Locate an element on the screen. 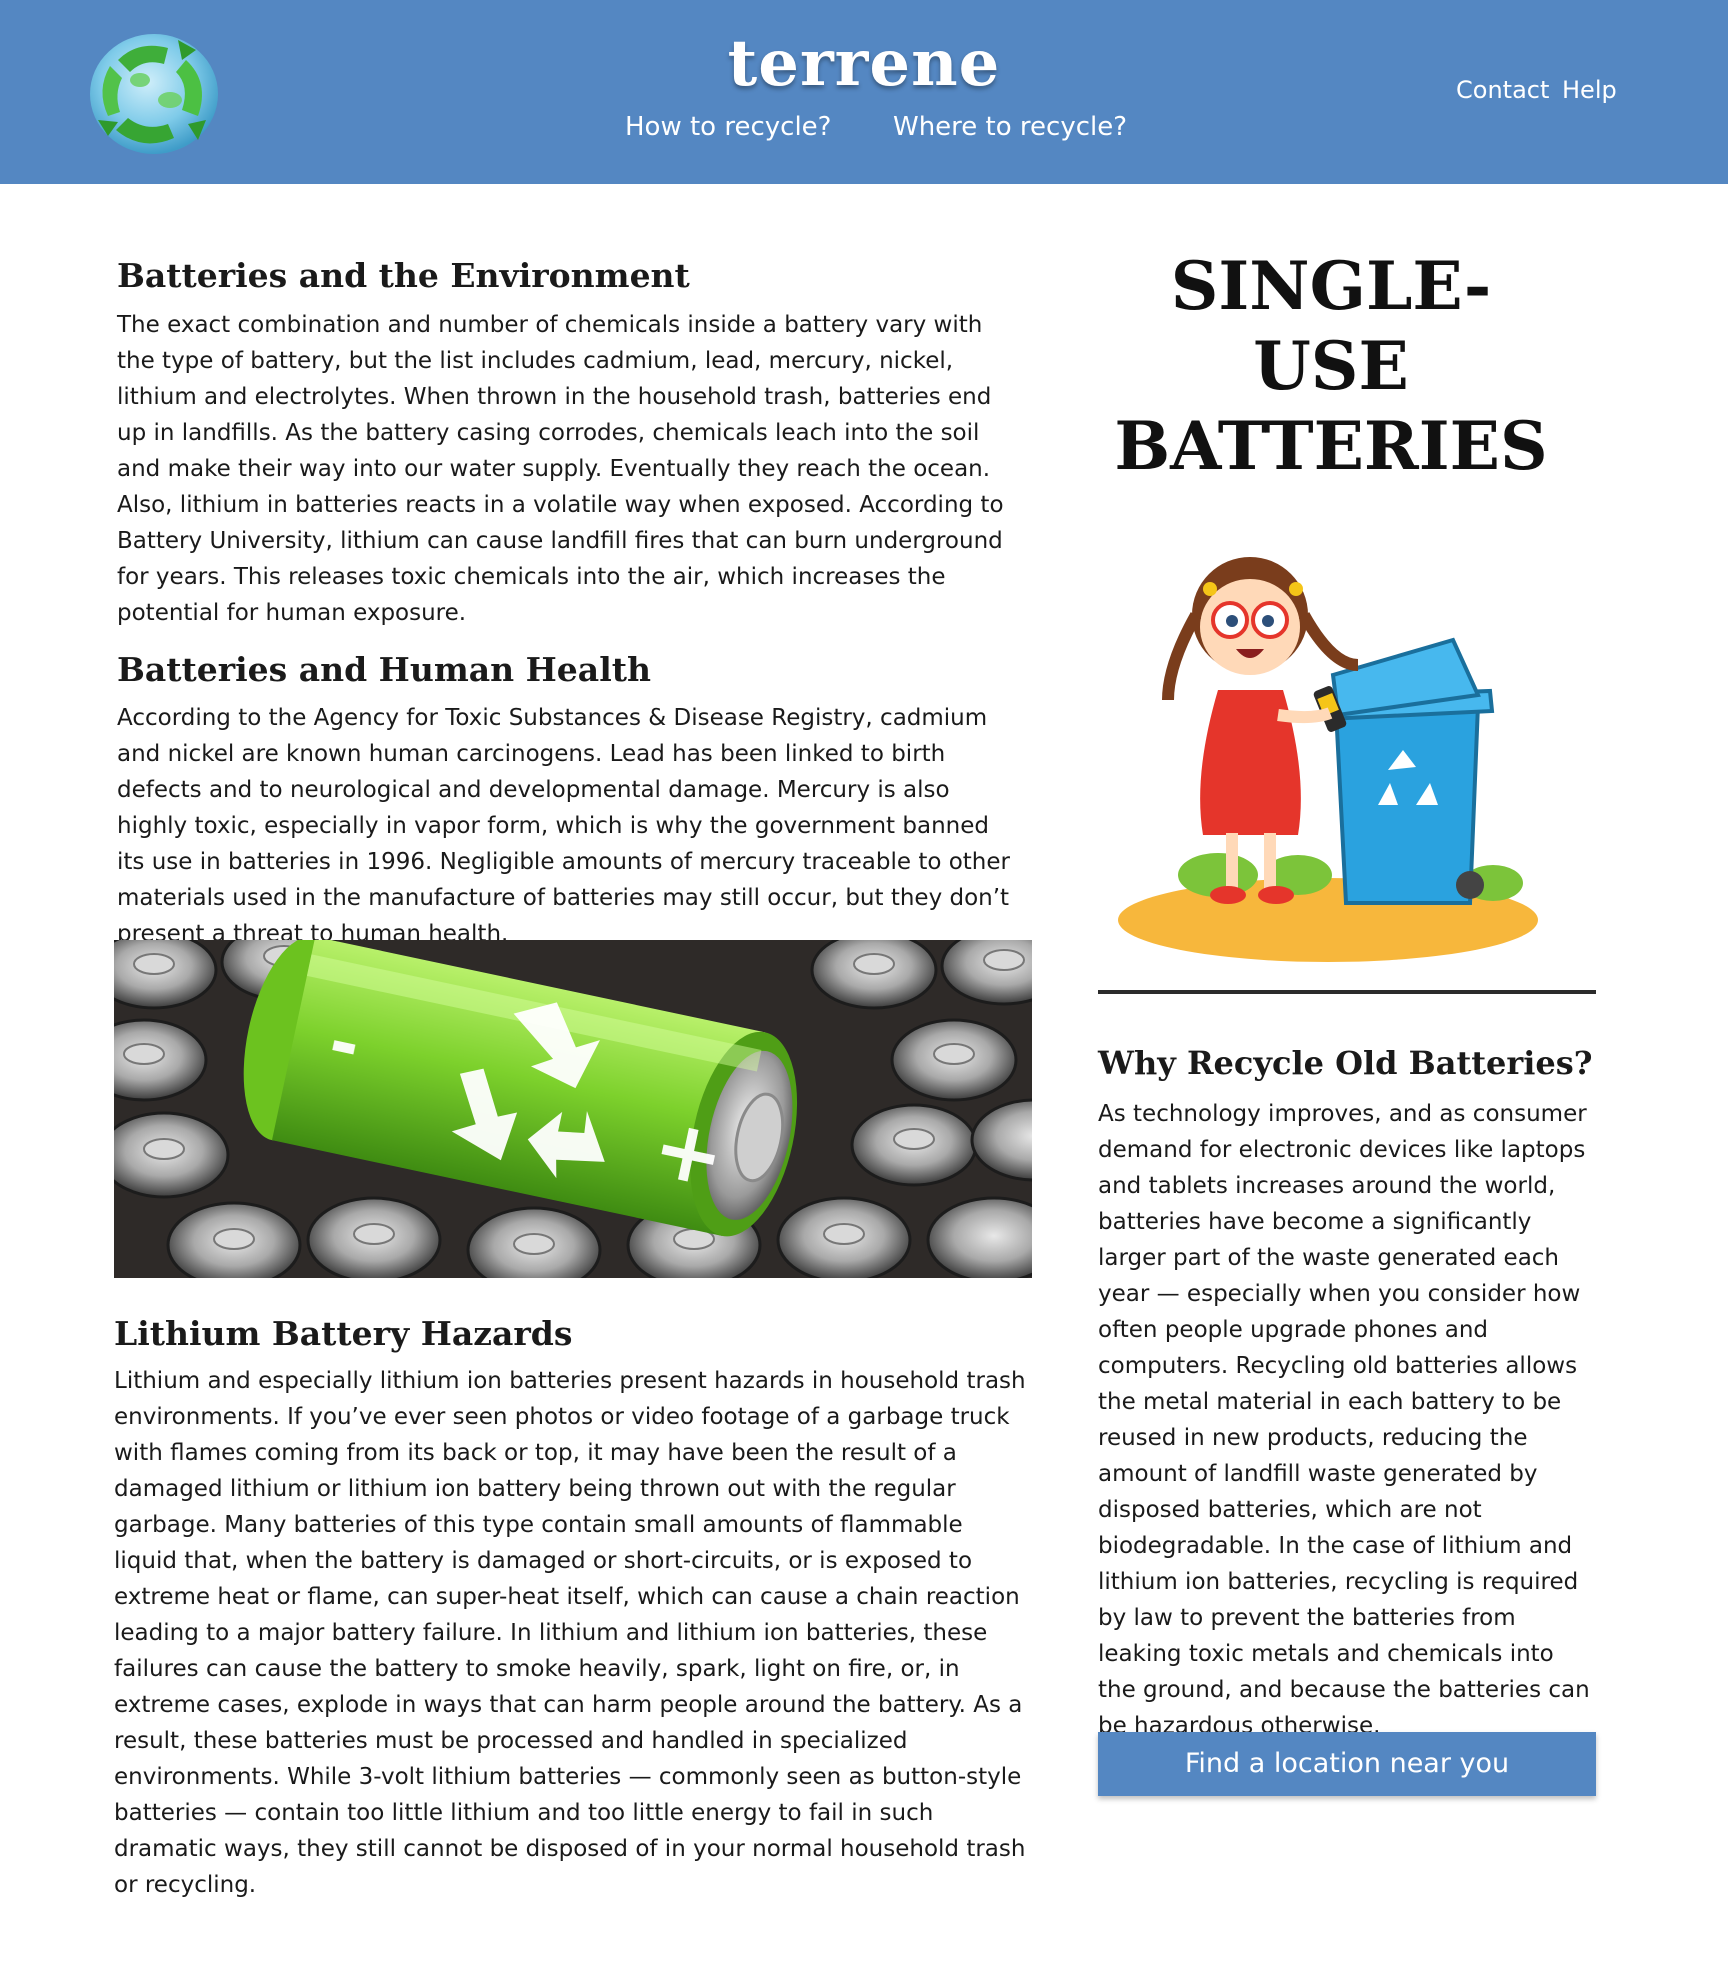 The height and width of the screenshot is (1986, 1728). girl-recycling-battery-image is located at coordinates (1328, 759).